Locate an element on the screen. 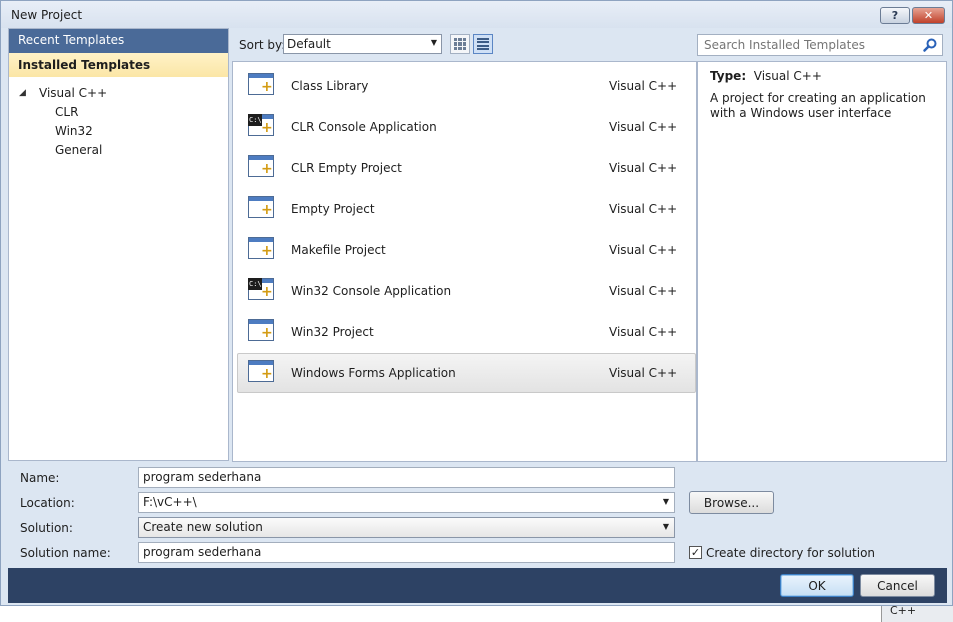  medium-icons-view-button is located at coordinates (483, 44).